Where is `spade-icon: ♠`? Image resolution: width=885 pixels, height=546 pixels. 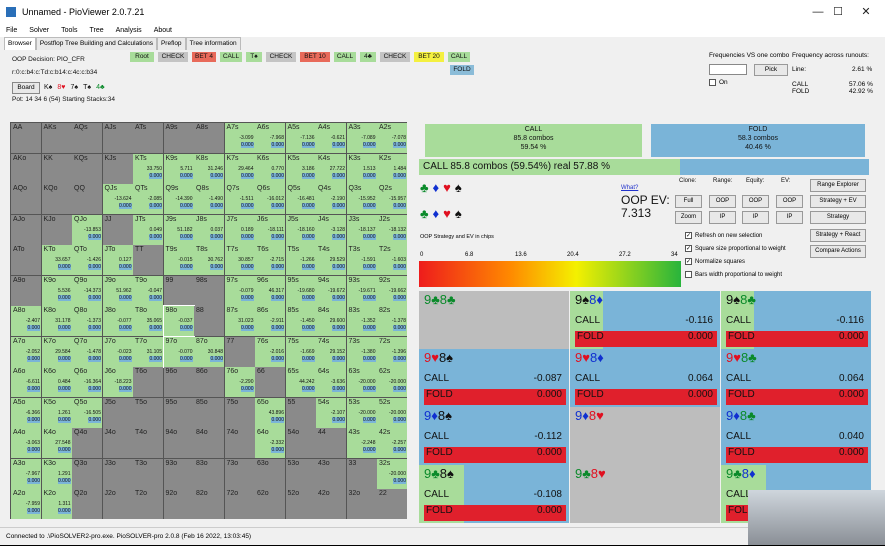
spade-icon: ♠ is located at coordinates (460, 213).